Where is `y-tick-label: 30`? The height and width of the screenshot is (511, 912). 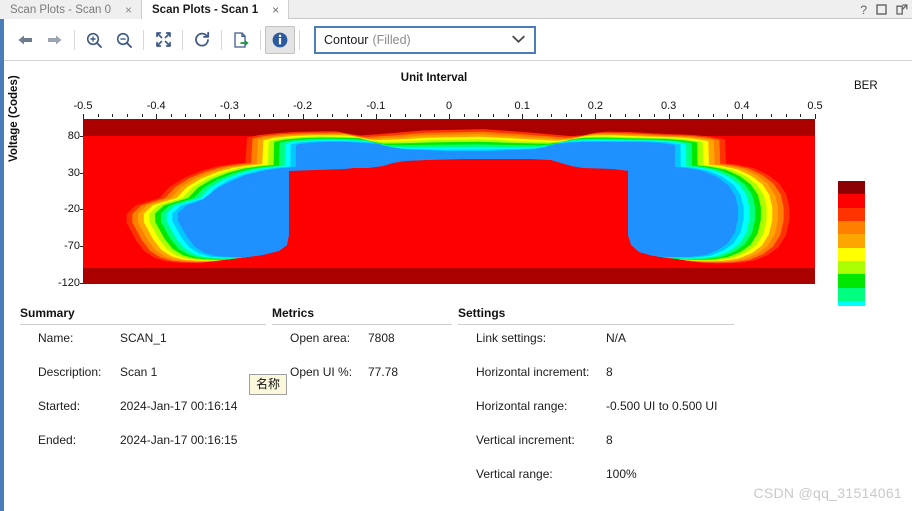
y-tick-label: 30 is located at coordinates (73, 172).